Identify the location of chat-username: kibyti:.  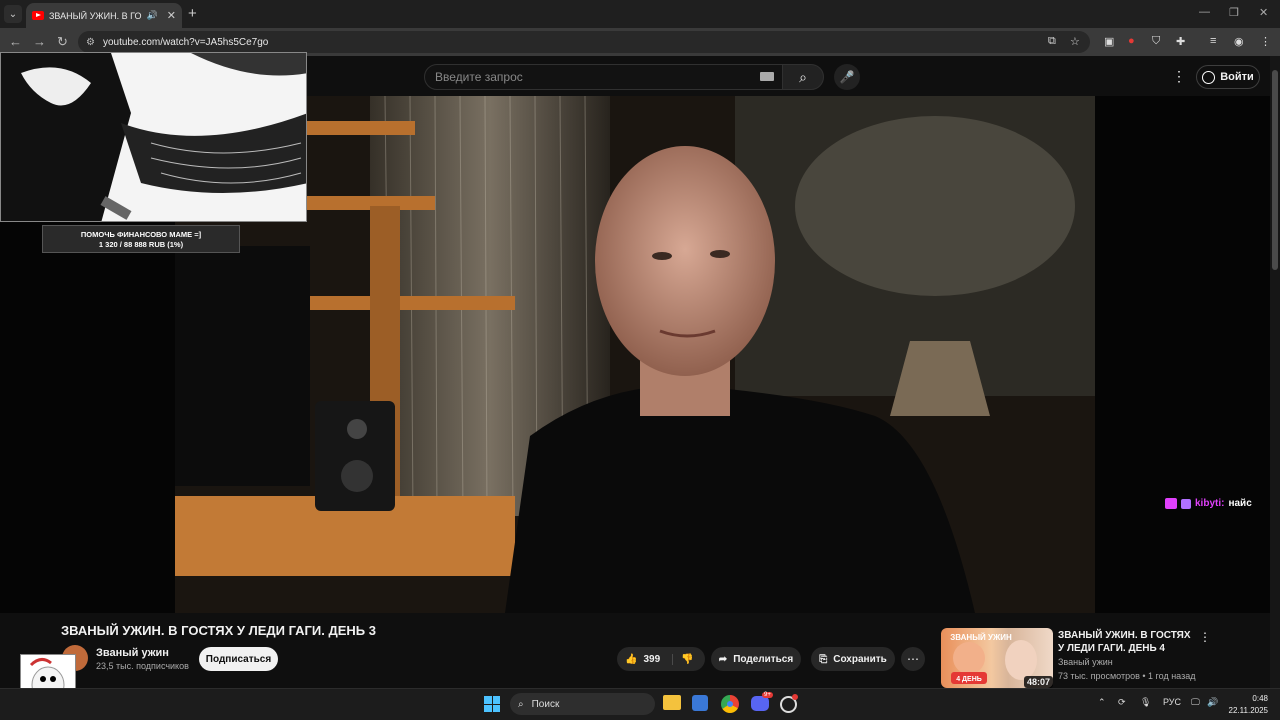
(1210, 503).